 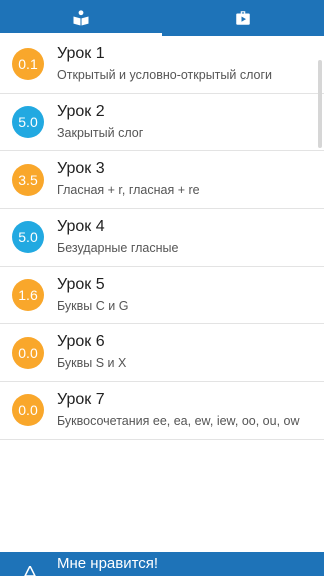 I want to click on tab-videos, so click(x=243, y=18).